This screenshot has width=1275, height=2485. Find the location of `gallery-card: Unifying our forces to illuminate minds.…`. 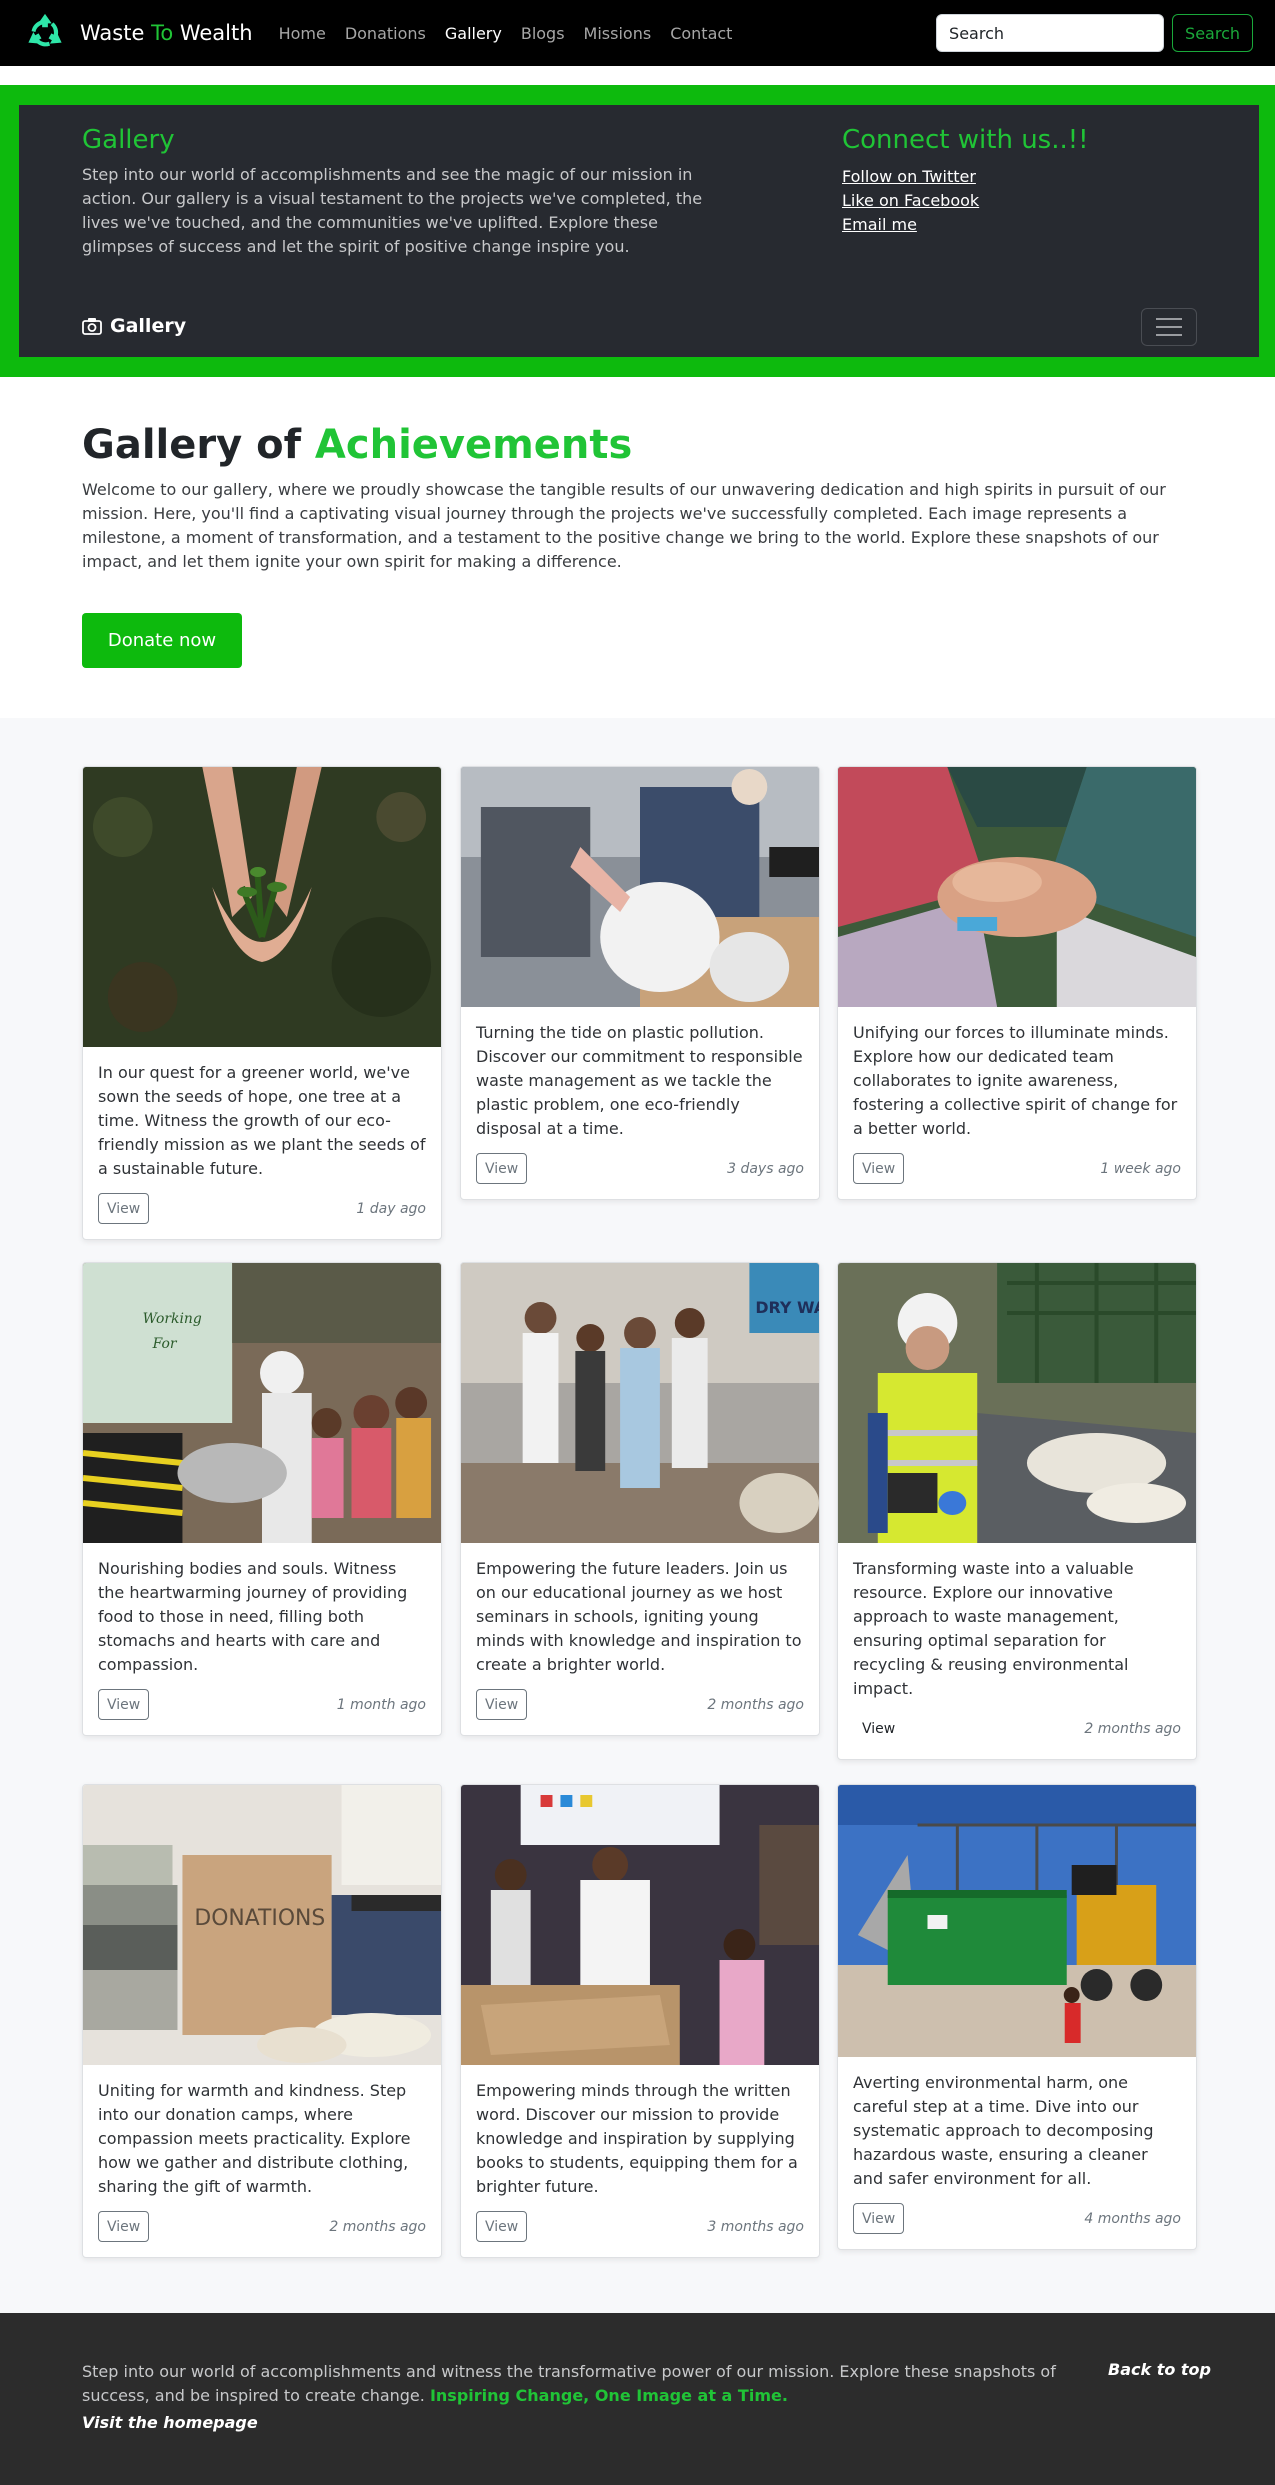

gallery-card: Unifying our forces to illuminate minds.… is located at coordinates (1017, 983).